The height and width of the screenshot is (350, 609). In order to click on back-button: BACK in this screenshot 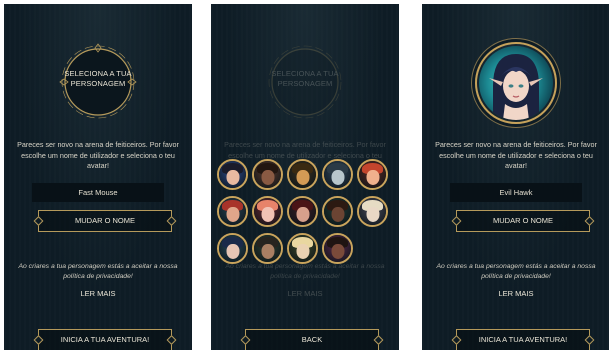, I will do `click(312, 339)`.